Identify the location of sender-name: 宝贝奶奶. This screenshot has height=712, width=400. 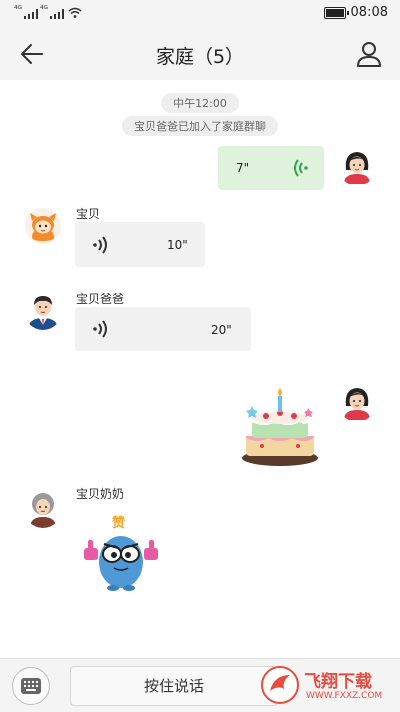
(100, 494).